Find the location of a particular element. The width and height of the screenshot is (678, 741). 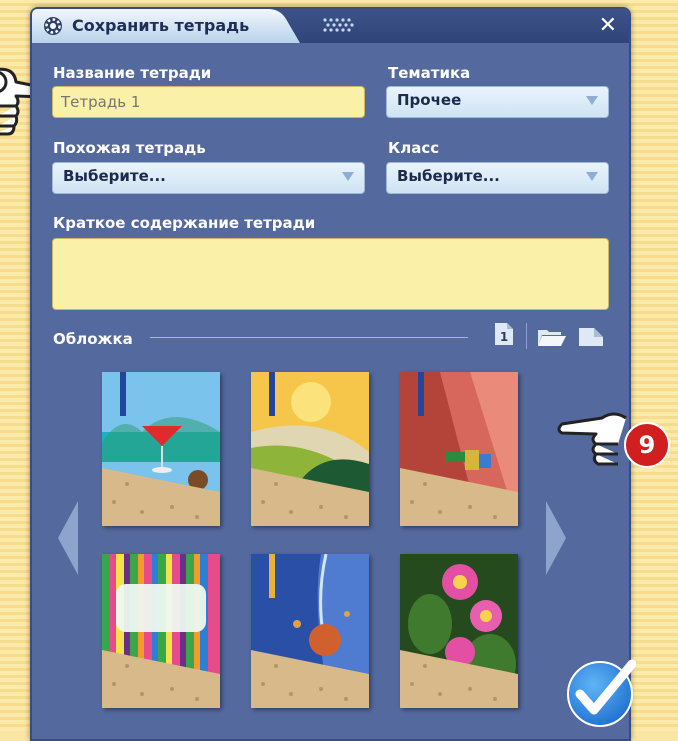

pointing-hand-icon is located at coordinates (592, 439).